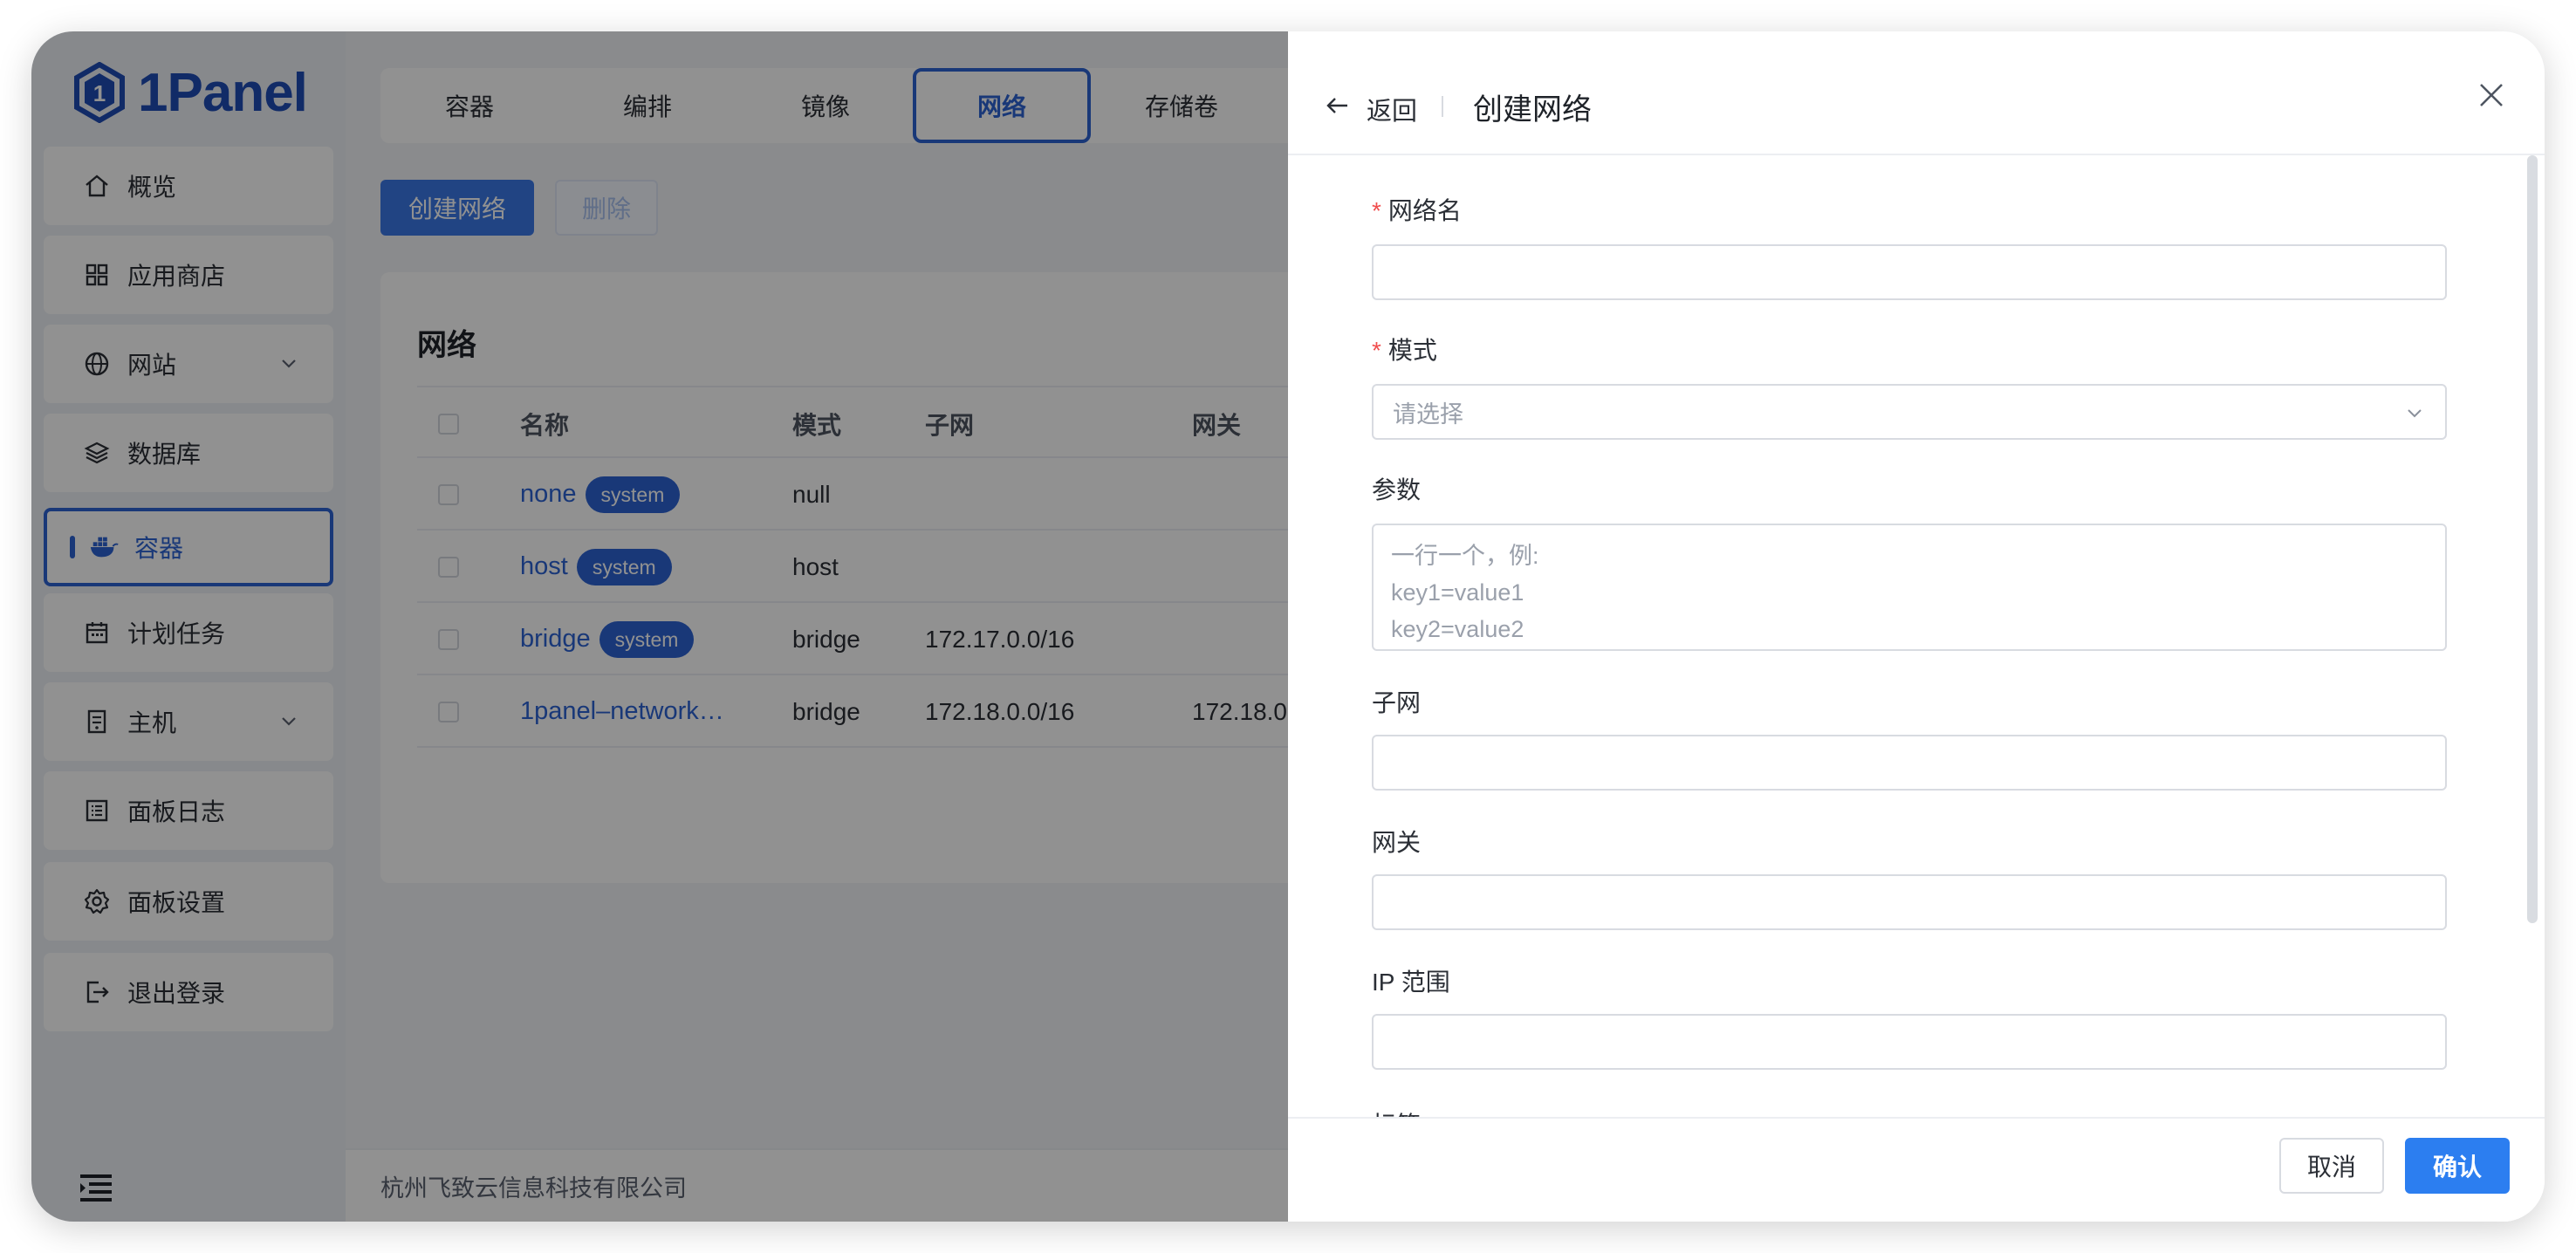  What do you see at coordinates (1532, 110) in the screenshot?
I see `drawer-title: 创建网络` at bounding box center [1532, 110].